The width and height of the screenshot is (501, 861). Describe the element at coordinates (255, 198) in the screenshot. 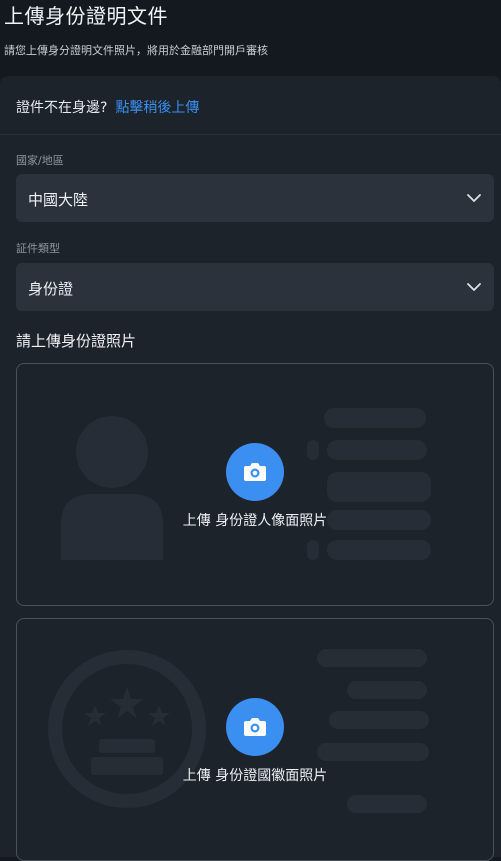

I see `country-select: 中國大陸` at that location.